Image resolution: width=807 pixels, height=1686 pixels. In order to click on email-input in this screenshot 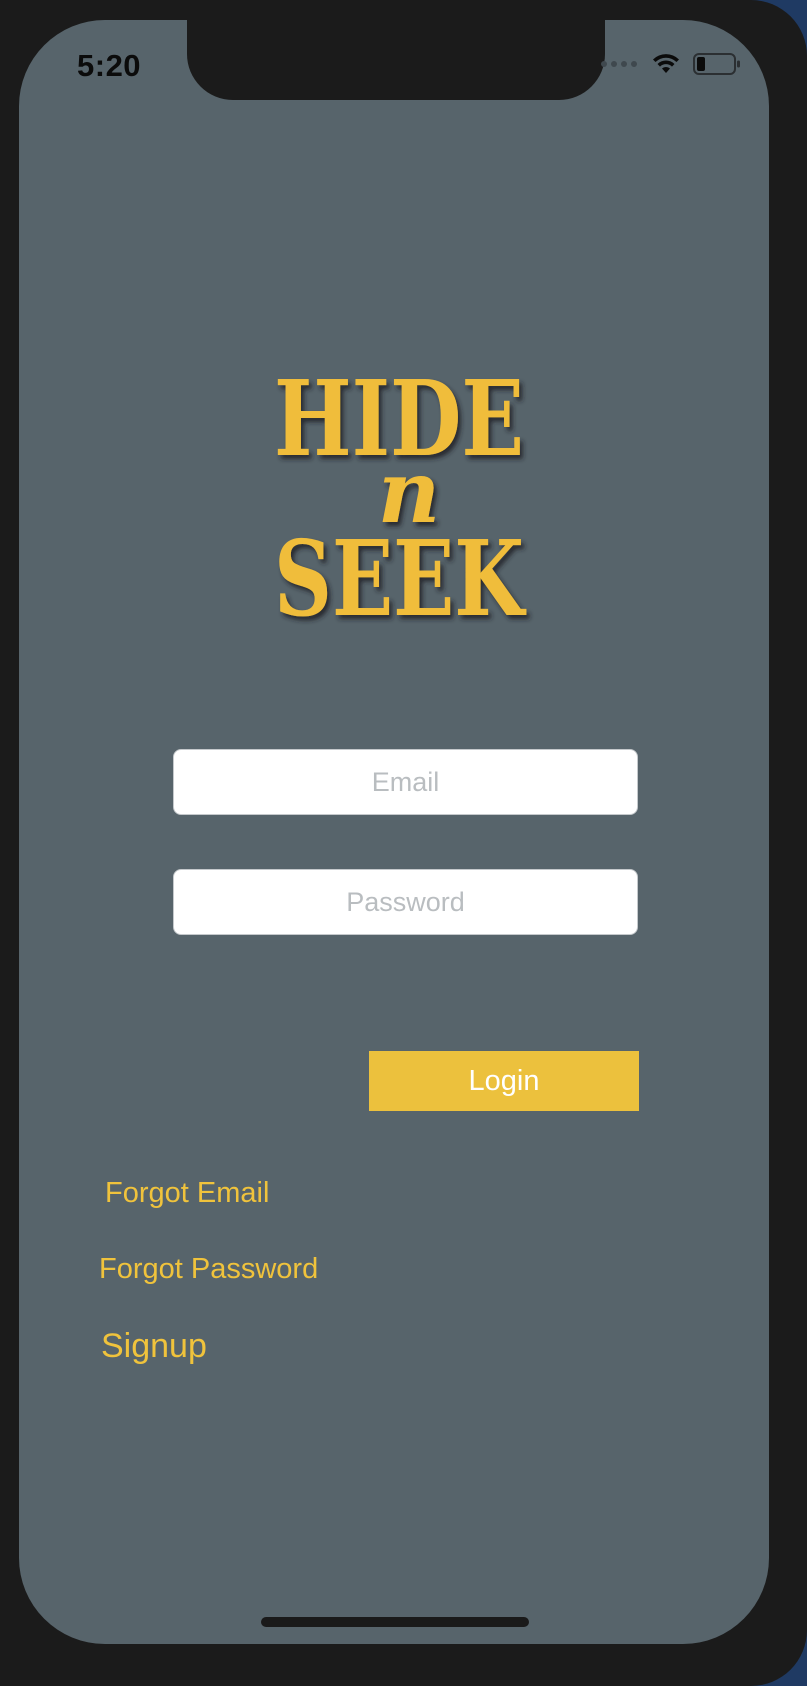, I will do `click(405, 782)`.